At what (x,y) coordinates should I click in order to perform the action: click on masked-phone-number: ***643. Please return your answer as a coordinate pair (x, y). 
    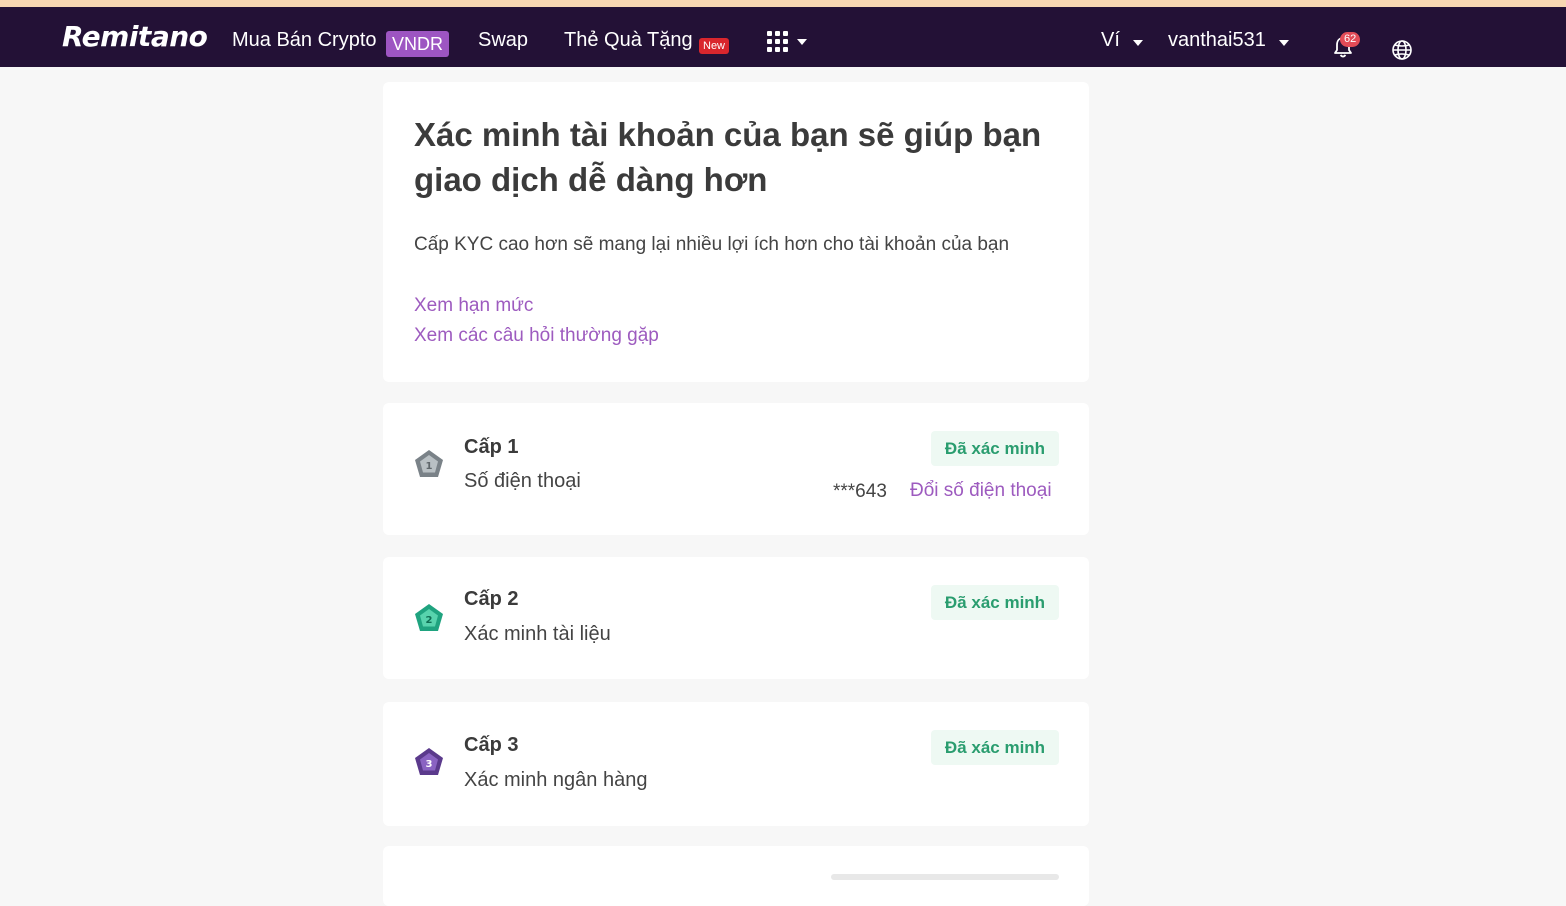
    Looking at the image, I should click on (860, 491).